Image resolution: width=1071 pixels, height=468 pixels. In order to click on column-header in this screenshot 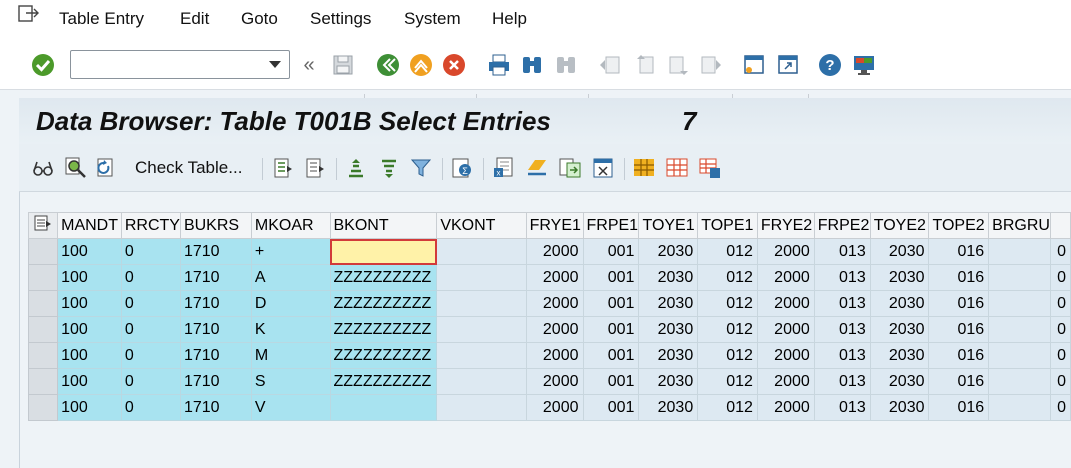, I will do `click(1060, 225)`.